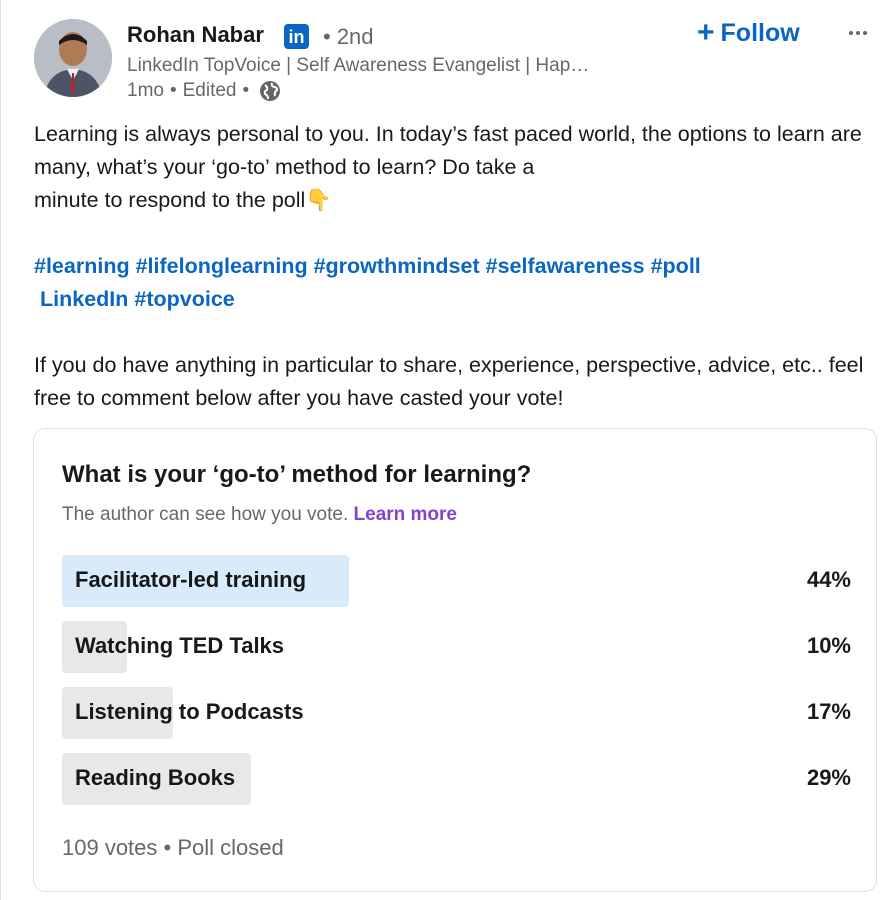 The image size is (896, 900). Describe the element at coordinates (191, 579) in the screenshot. I see `poll-option-label: Facilitator-led training` at that location.